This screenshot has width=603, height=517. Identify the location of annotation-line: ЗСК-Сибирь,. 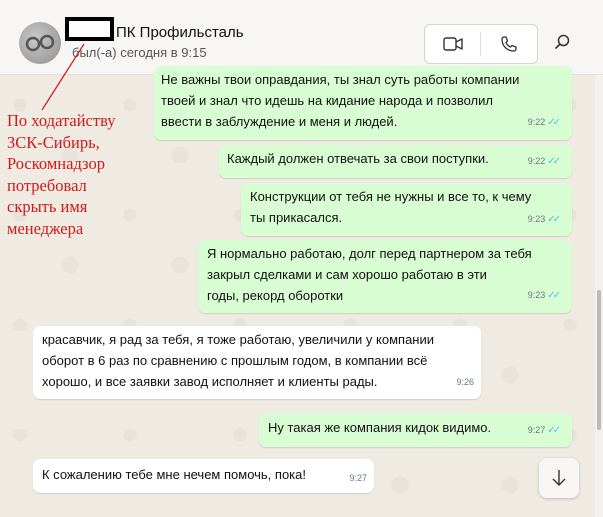
(53, 142).